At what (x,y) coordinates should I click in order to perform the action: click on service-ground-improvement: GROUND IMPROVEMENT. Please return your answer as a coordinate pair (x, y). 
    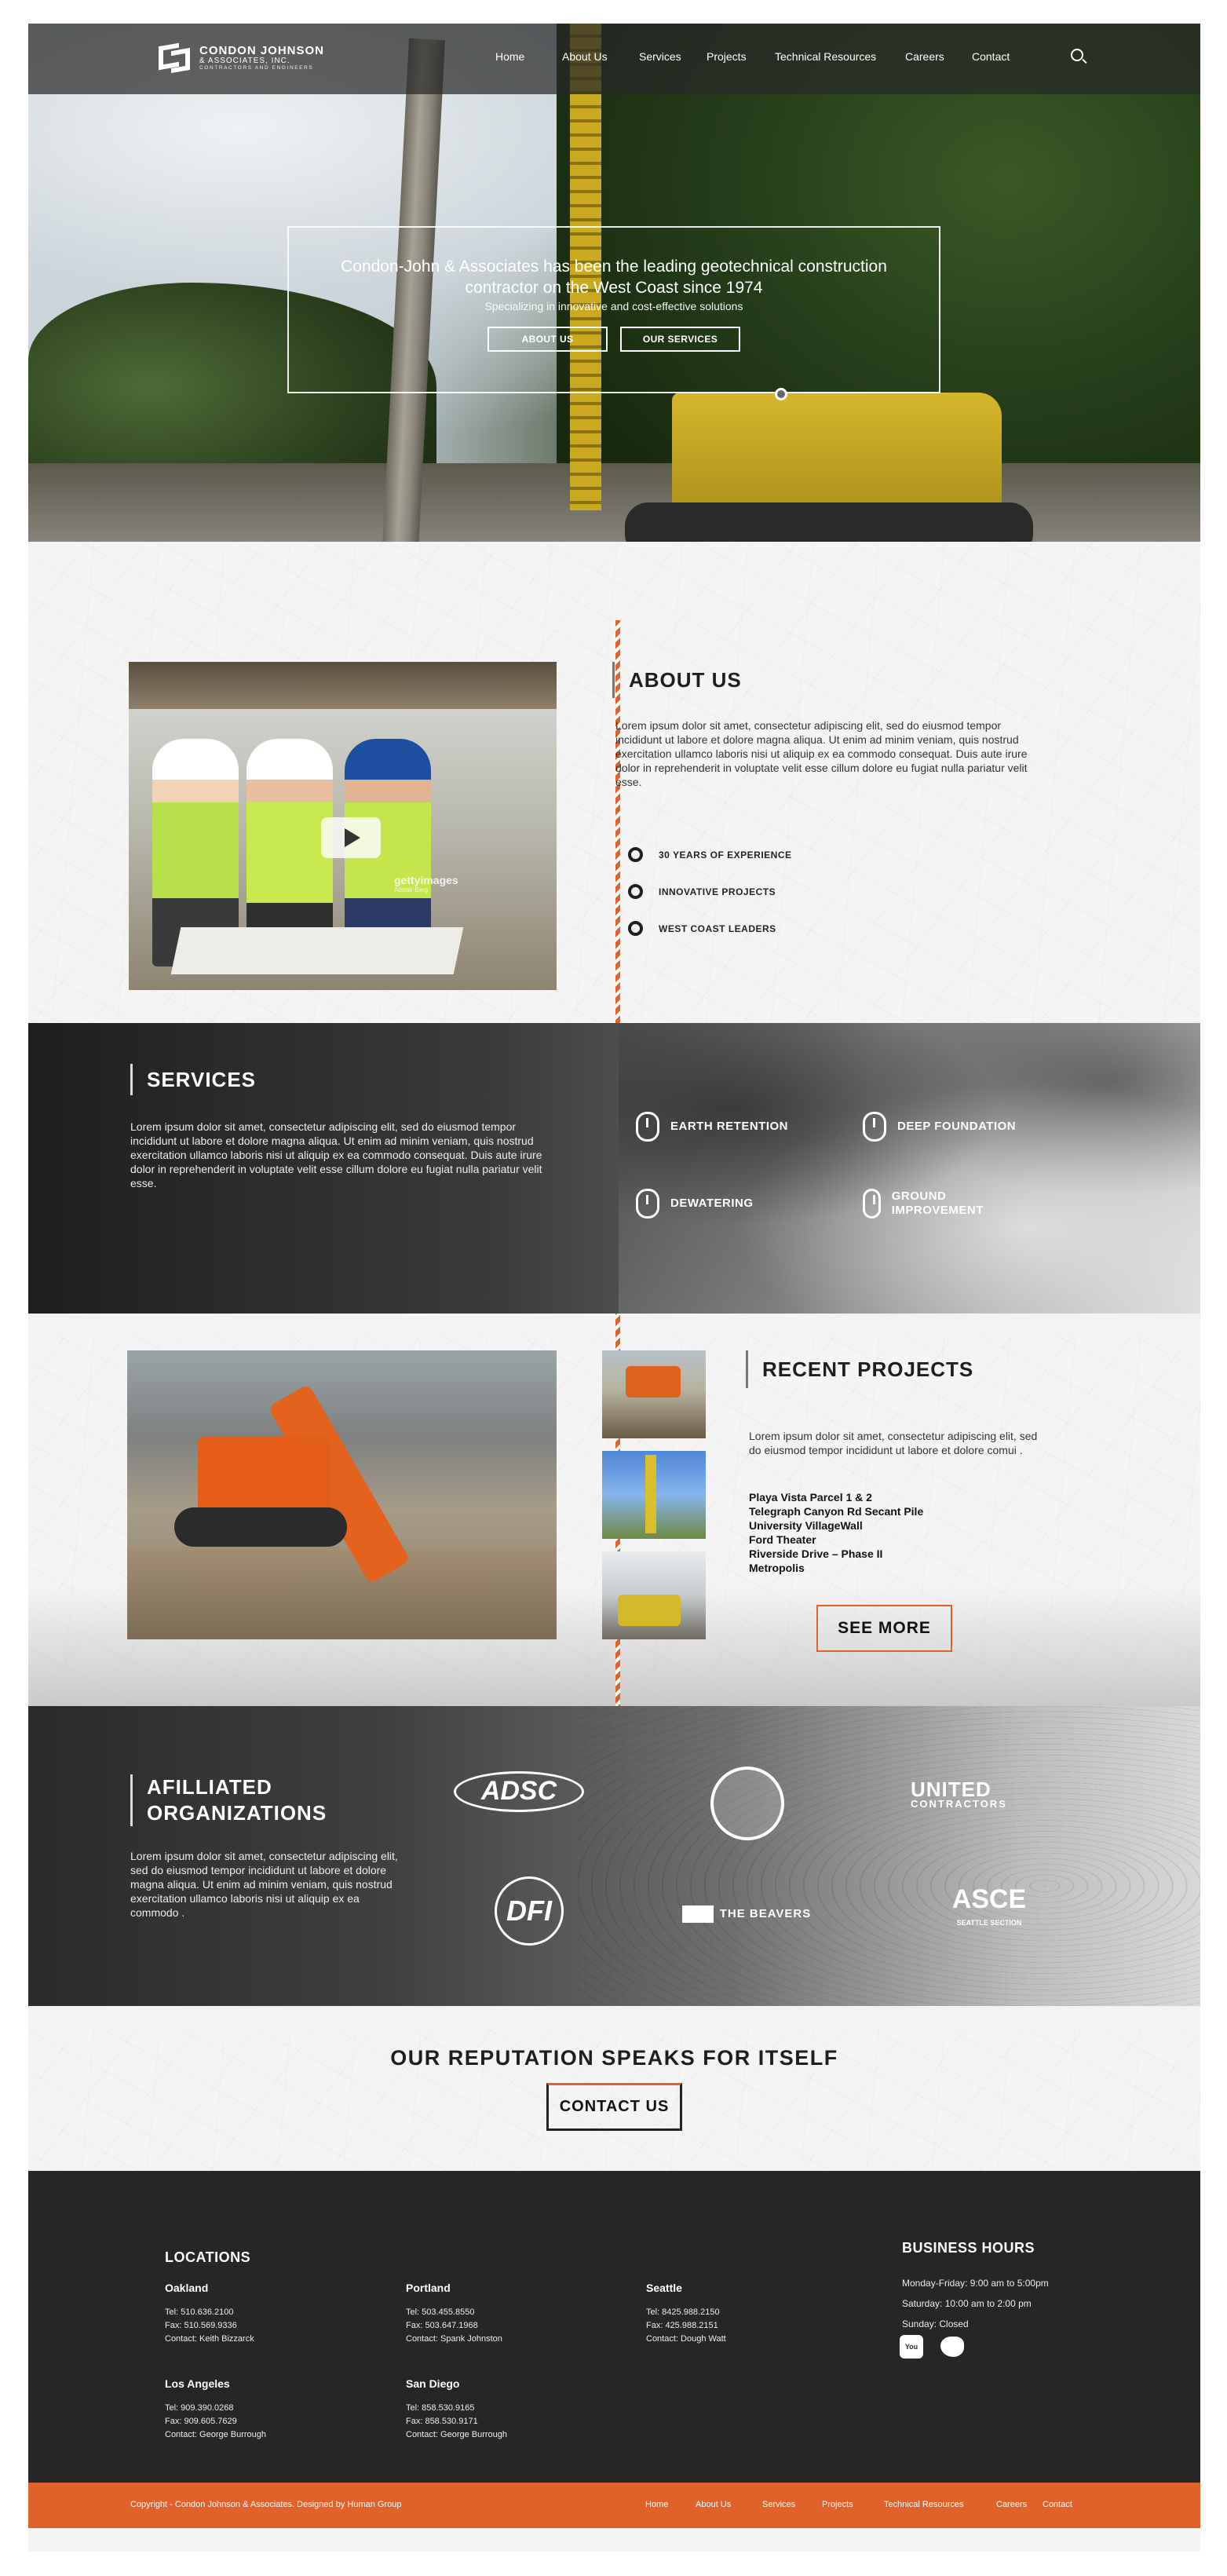
    Looking at the image, I should click on (929, 1204).